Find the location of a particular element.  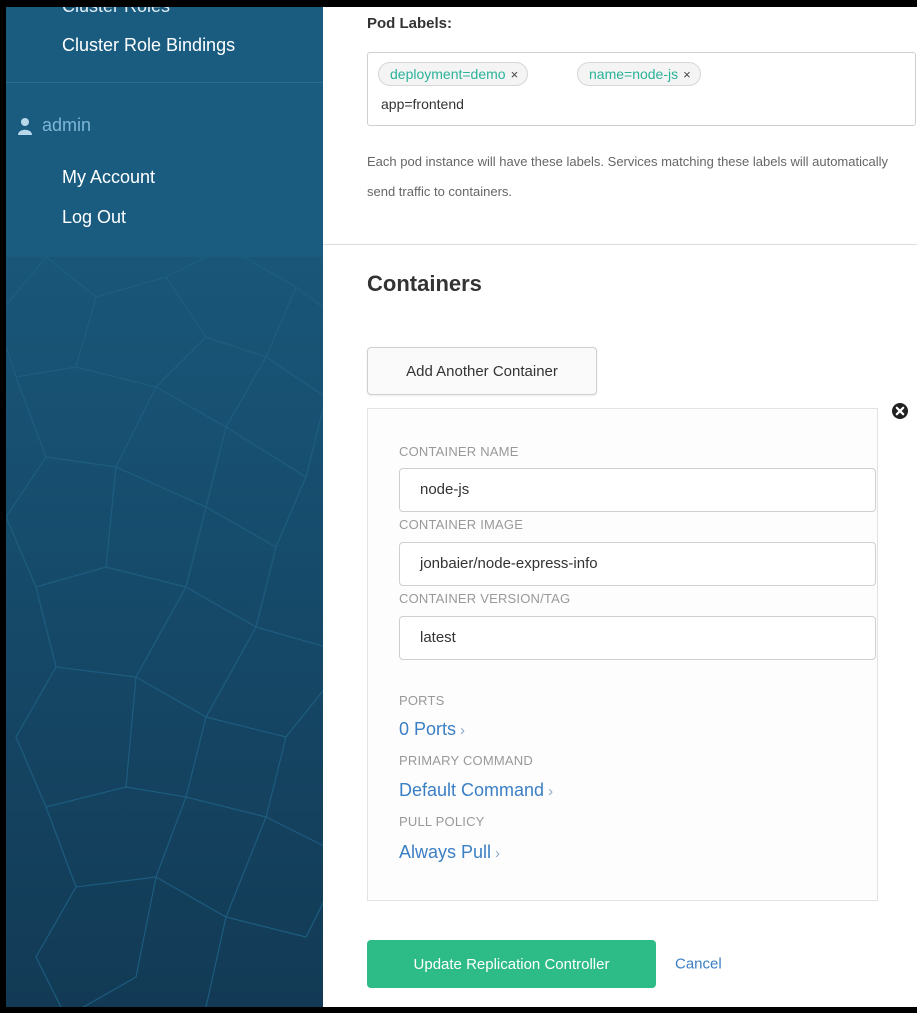

container-name-input: node-js is located at coordinates (637, 490).